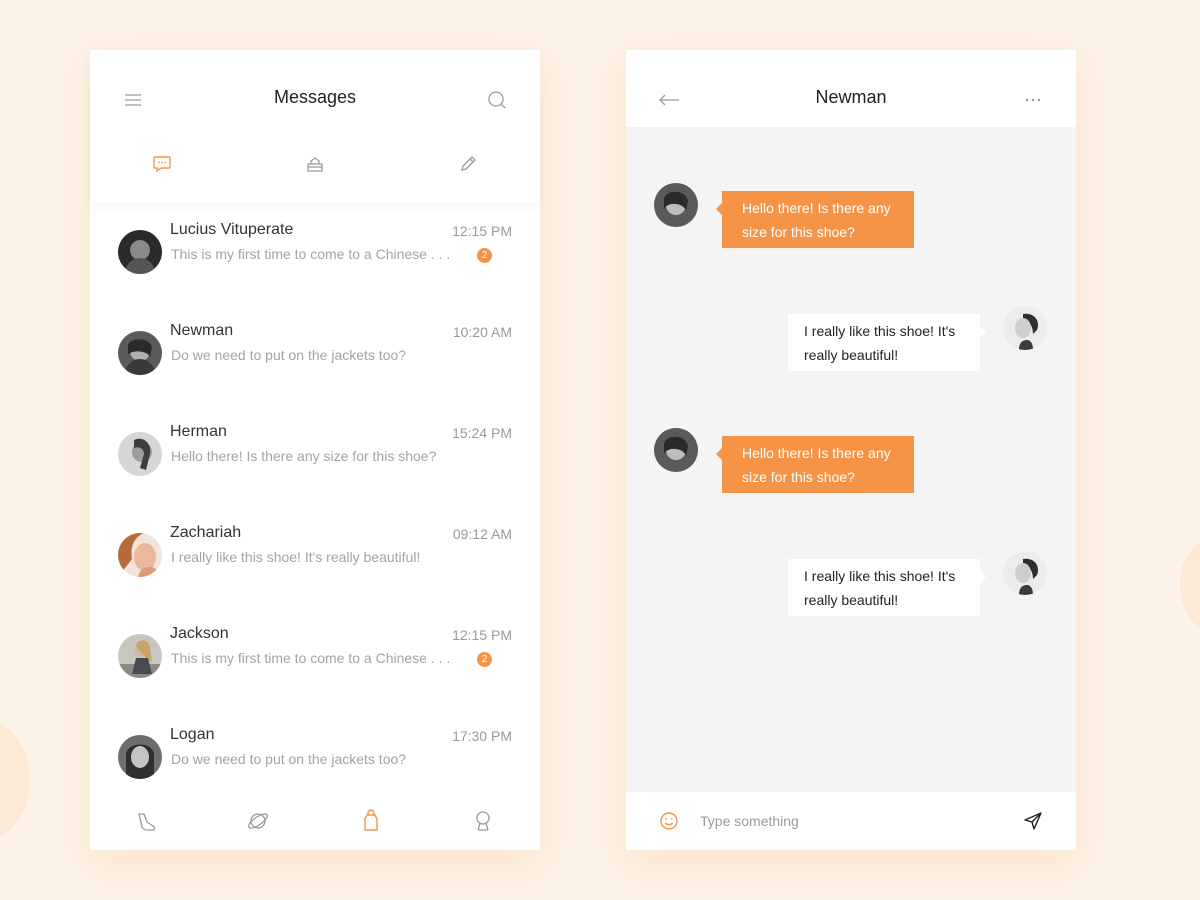 The image size is (1200, 900). Describe the element at coordinates (483, 821) in the screenshot. I see `profile-icon` at that location.